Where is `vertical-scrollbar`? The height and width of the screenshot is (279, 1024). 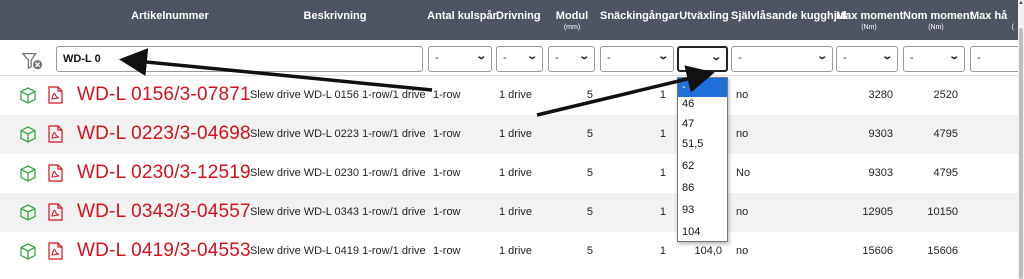 vertical-scrollbar is located at coordinates (1021, 139).